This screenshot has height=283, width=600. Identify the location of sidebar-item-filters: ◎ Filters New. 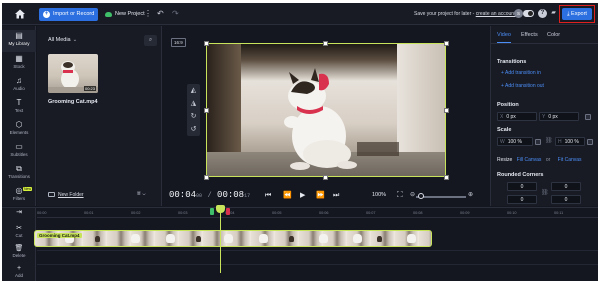
(19, 196).